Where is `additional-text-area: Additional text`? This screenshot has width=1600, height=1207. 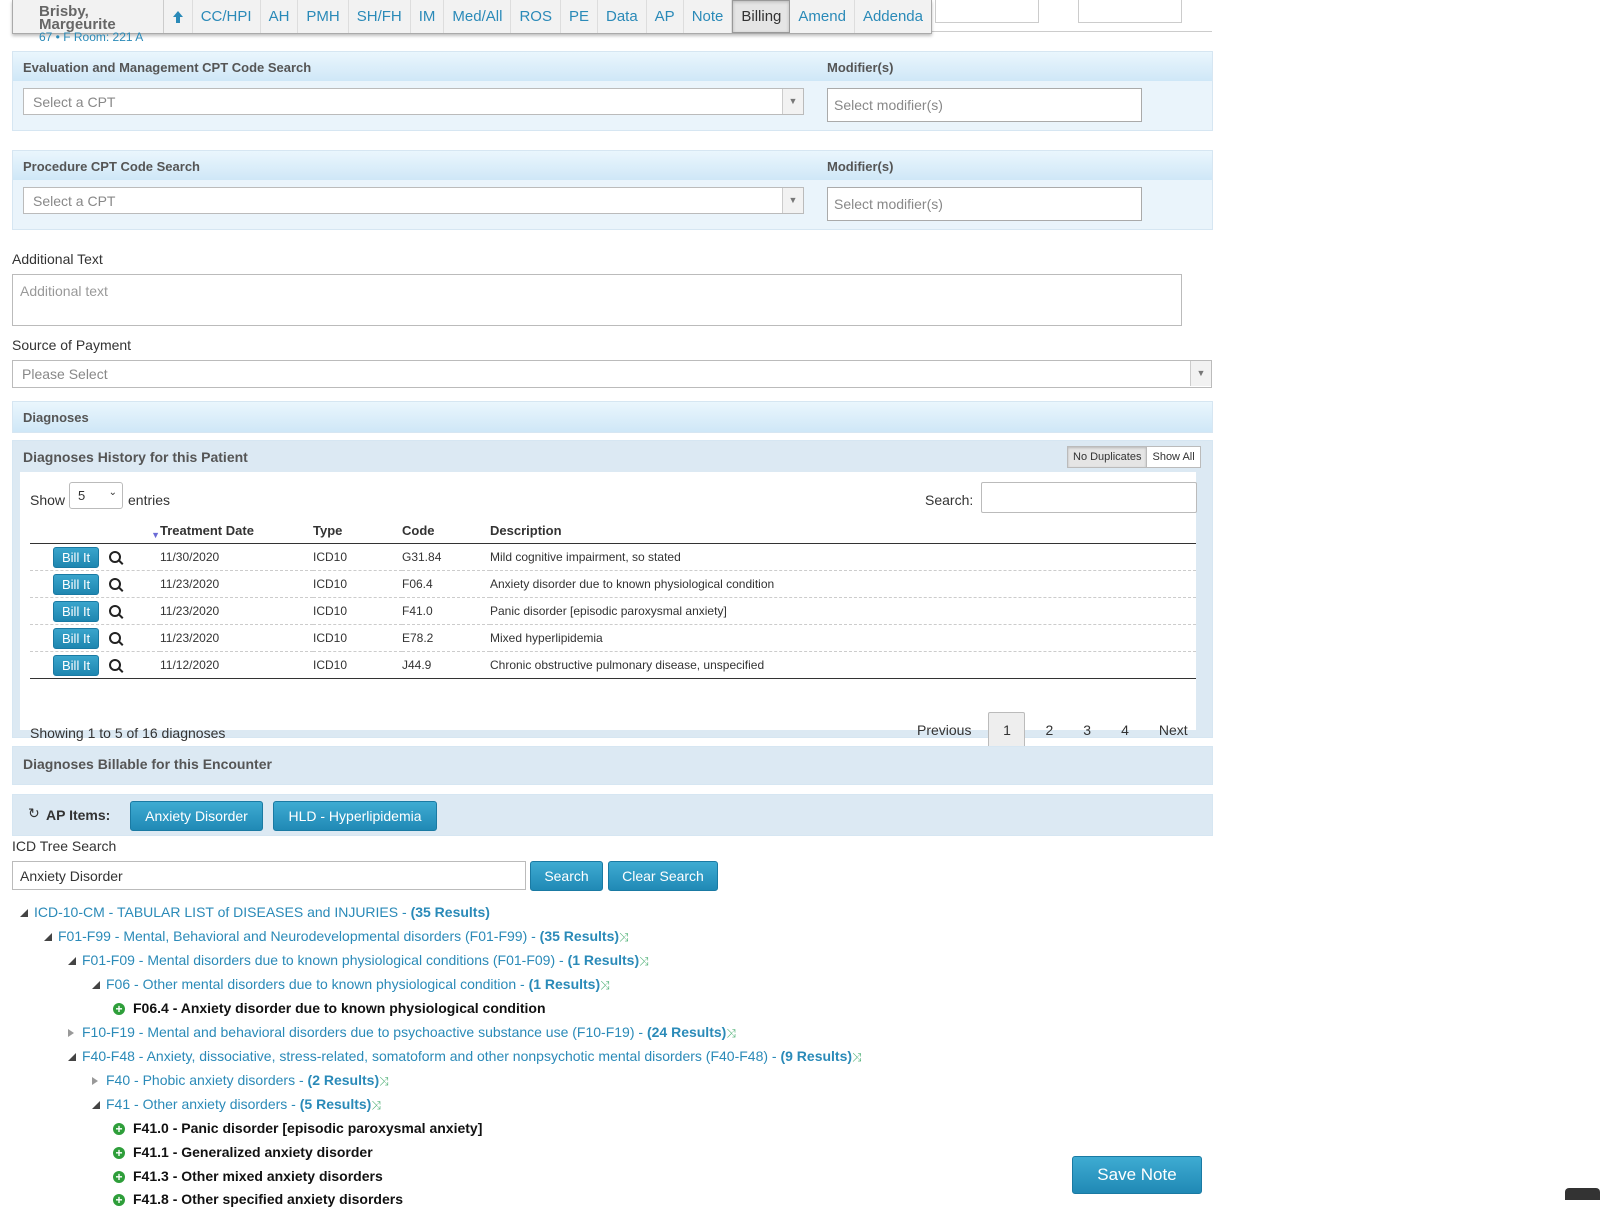 additional-text-area: Additional text is located at coordinates (597, 300).